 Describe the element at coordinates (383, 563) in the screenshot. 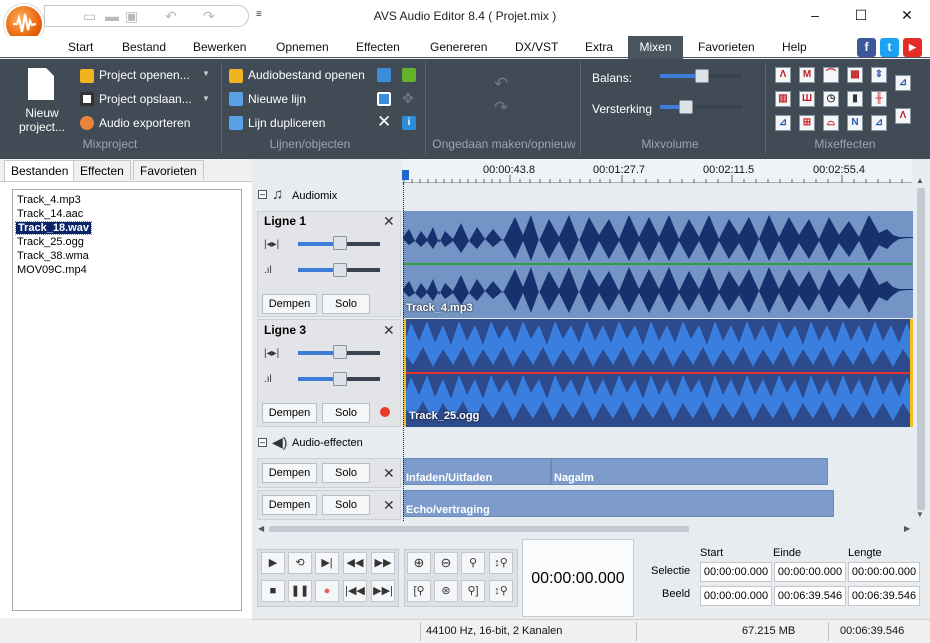

I see `fast-forward-icon: ▶▶` at that location.